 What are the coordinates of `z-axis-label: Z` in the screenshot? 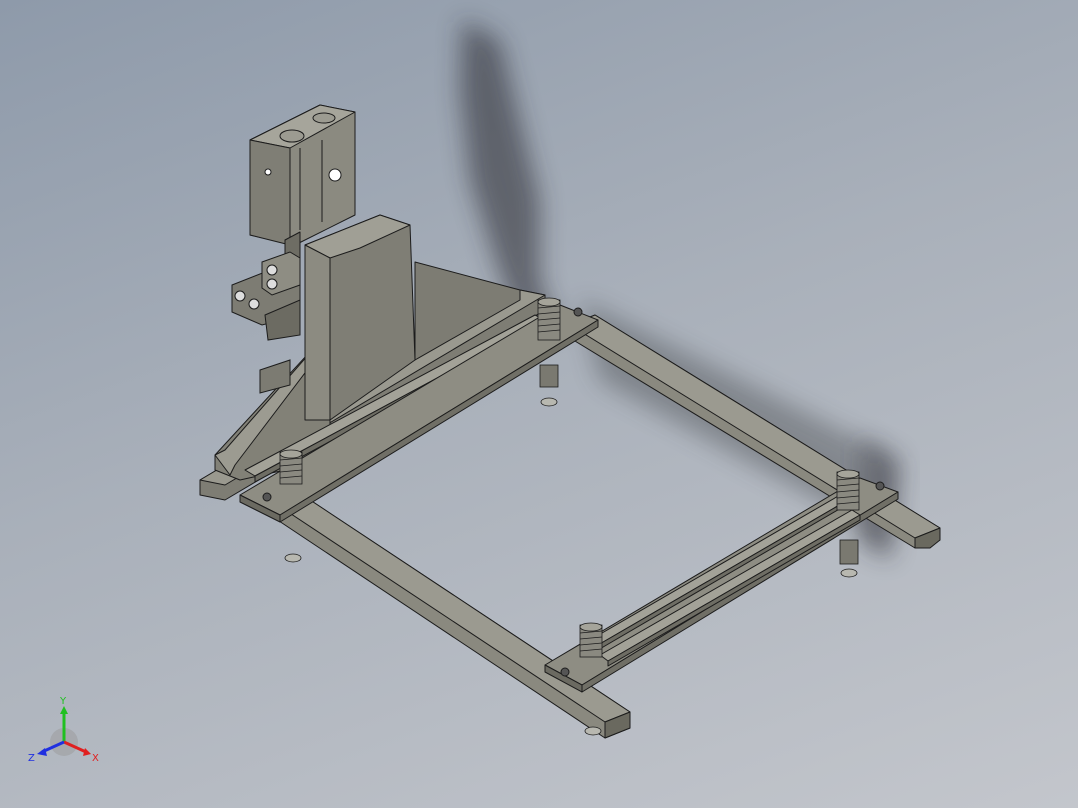 It's located at (31, 758).